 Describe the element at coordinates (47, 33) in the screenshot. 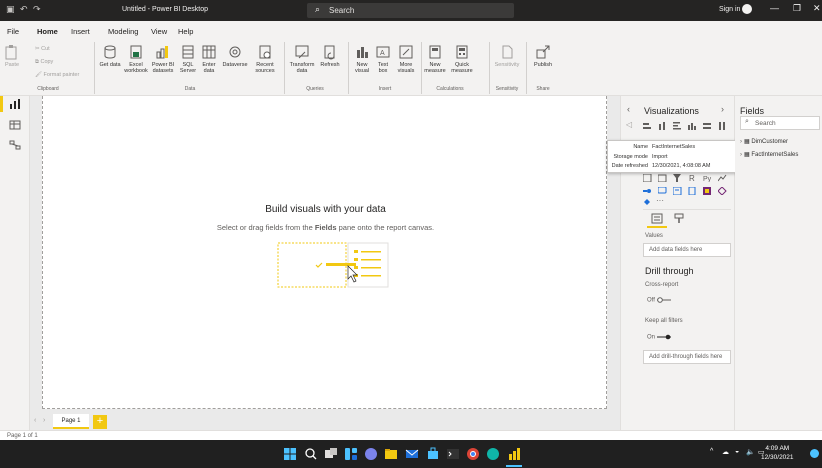

I see `tab-home: Home` at that location.